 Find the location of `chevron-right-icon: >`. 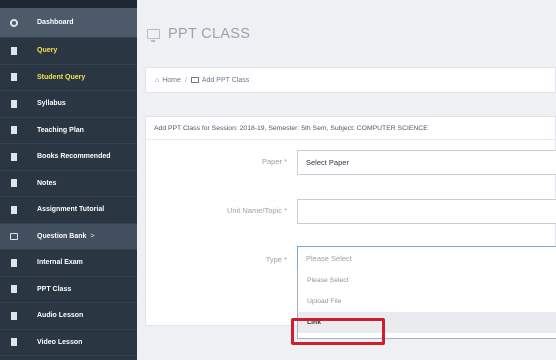

chevron-right-icon: > is located at coordinates (92, 236).